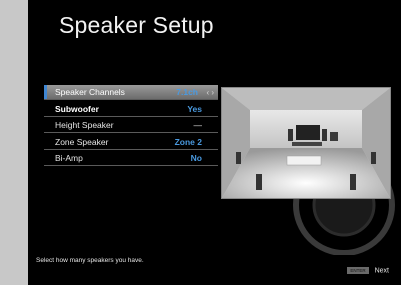 This screenshot has height=285, width=401. I want to click on surround-back-right-speaker-icon, so click(353, 182).